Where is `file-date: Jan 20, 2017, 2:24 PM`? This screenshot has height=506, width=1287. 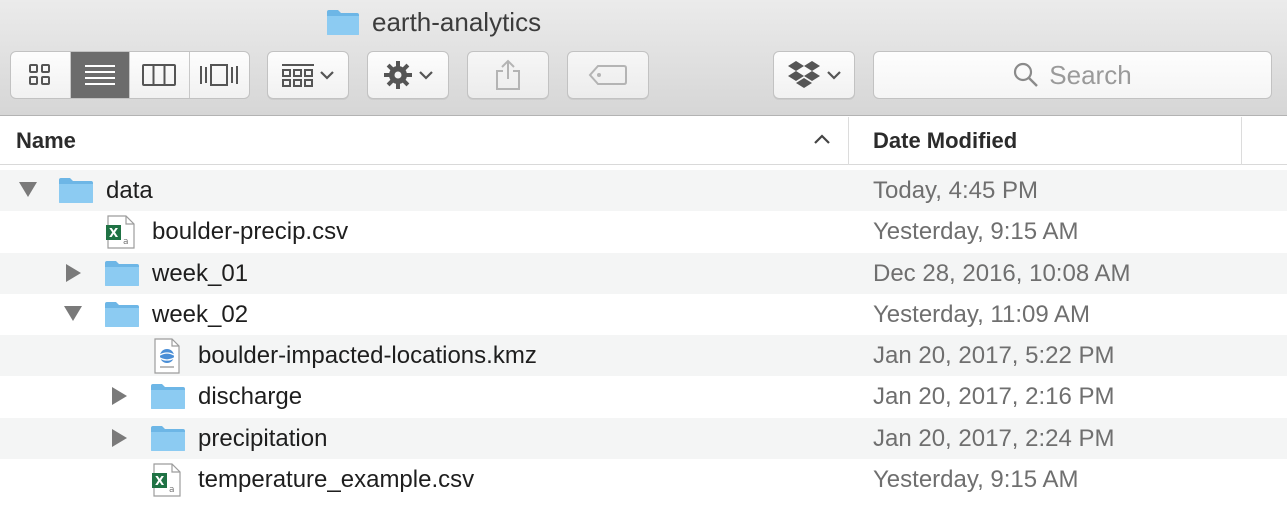 file-date: Jan 20, 2017, 2:24 PM is located at coordinates (994, 438).